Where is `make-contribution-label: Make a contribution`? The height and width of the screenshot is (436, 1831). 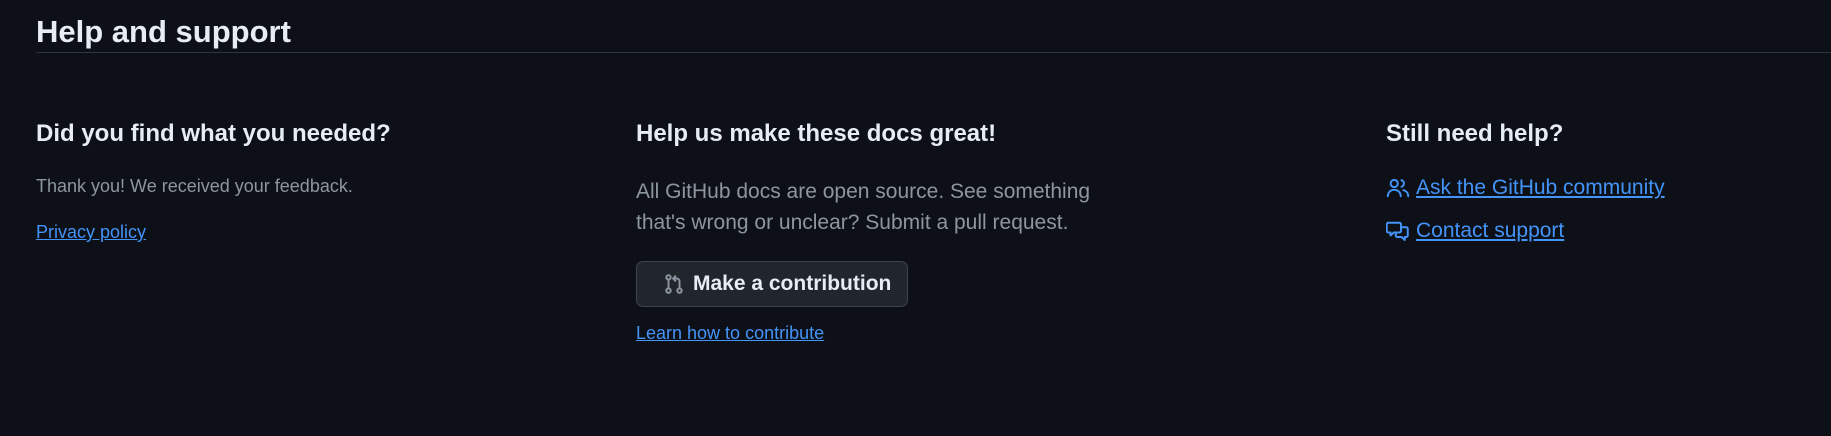
make-contribution-label: Make a contribution is located at coordinates (792, 283).